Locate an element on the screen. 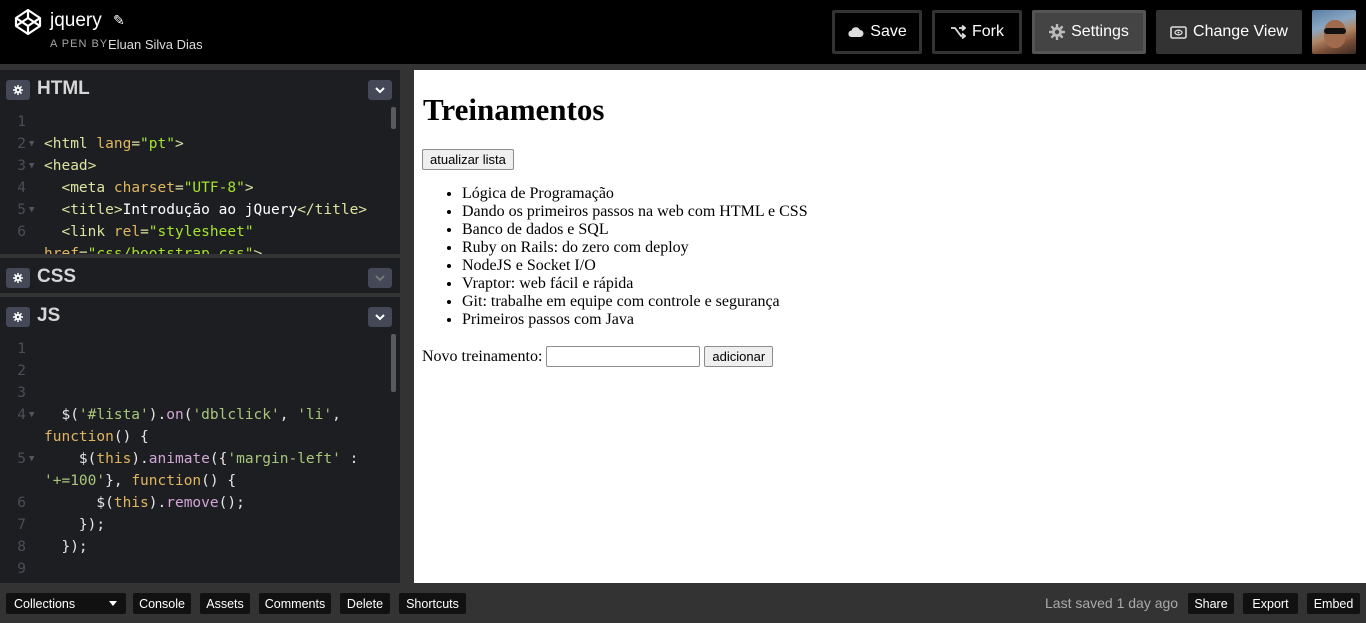 This screenshot has height=623, width=1366. code-line: 8 }); is located at coordinates (195, 547).